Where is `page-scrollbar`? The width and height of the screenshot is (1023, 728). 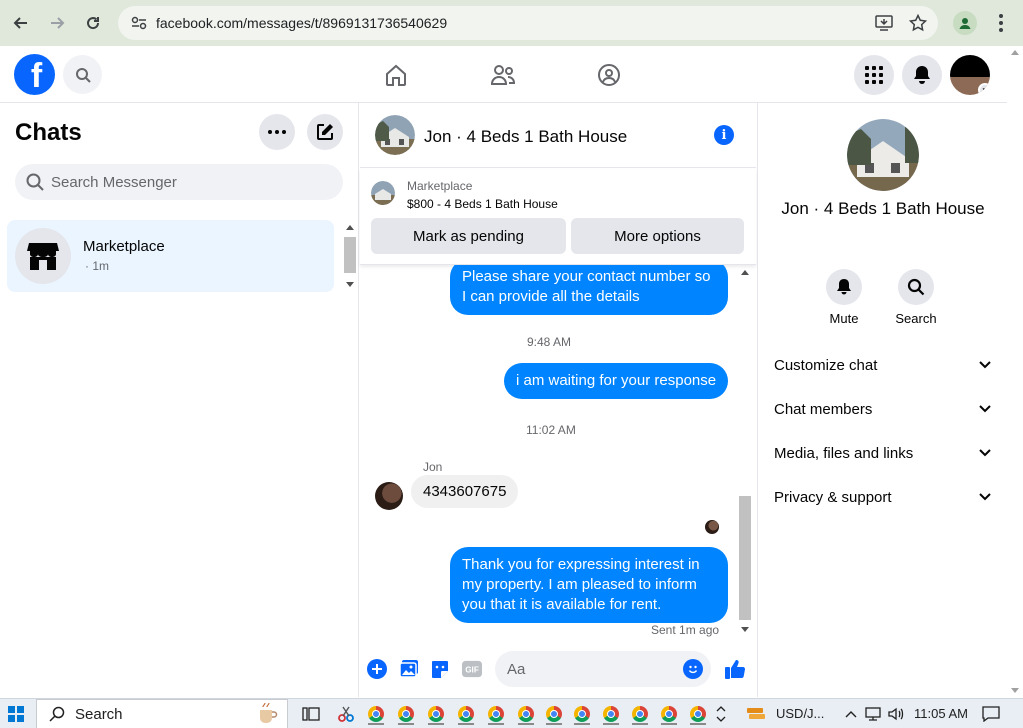 page-scrollbar is located at coordinates (1015, 371).